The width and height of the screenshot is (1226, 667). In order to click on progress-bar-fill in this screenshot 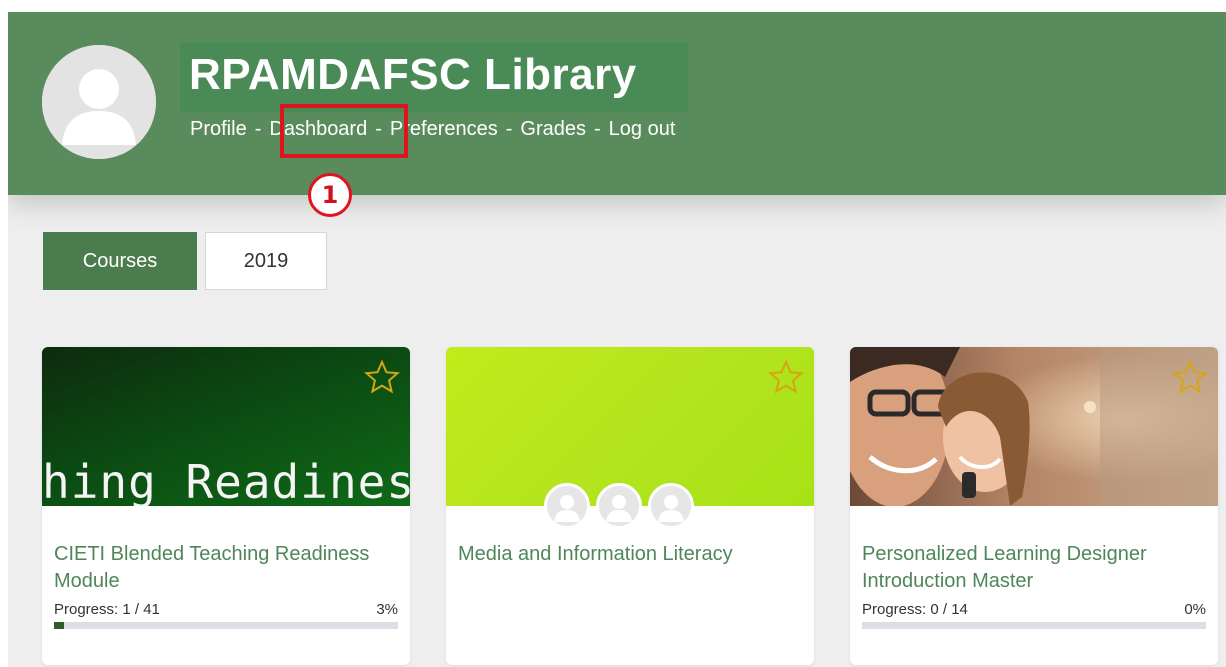, I will do `click(59, 625)`.